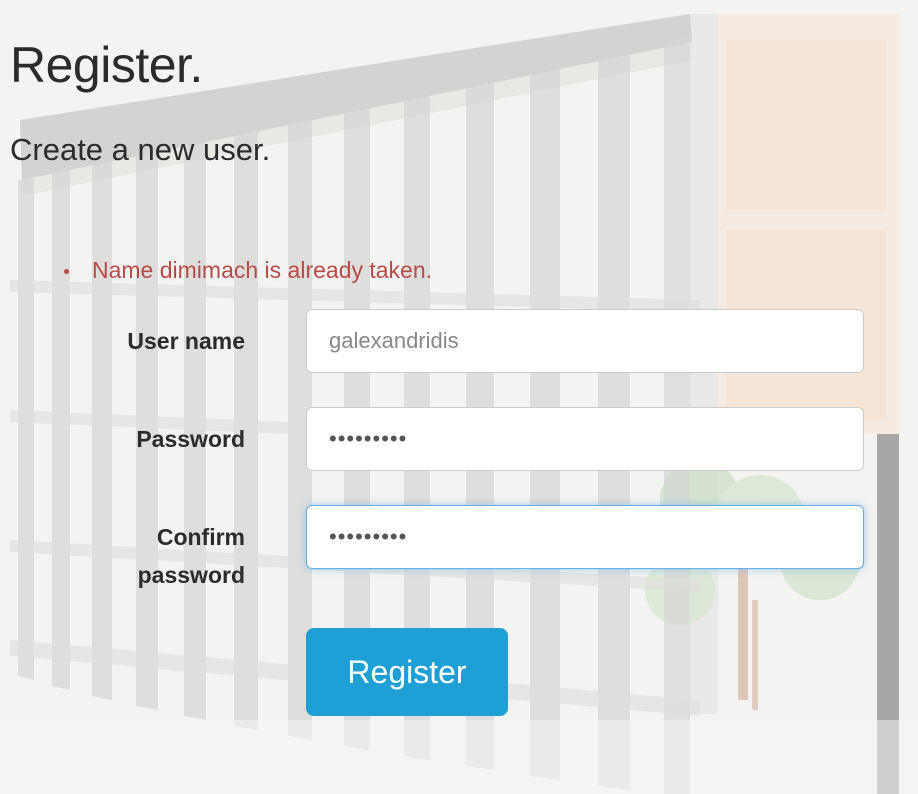 Image resolution: width=918 pixels, height=794 pixels. What do you see at coordinates (191, 575) in the screenshot?
I see `confirm-password-label-line2: password` at bounding box center [191, 575].